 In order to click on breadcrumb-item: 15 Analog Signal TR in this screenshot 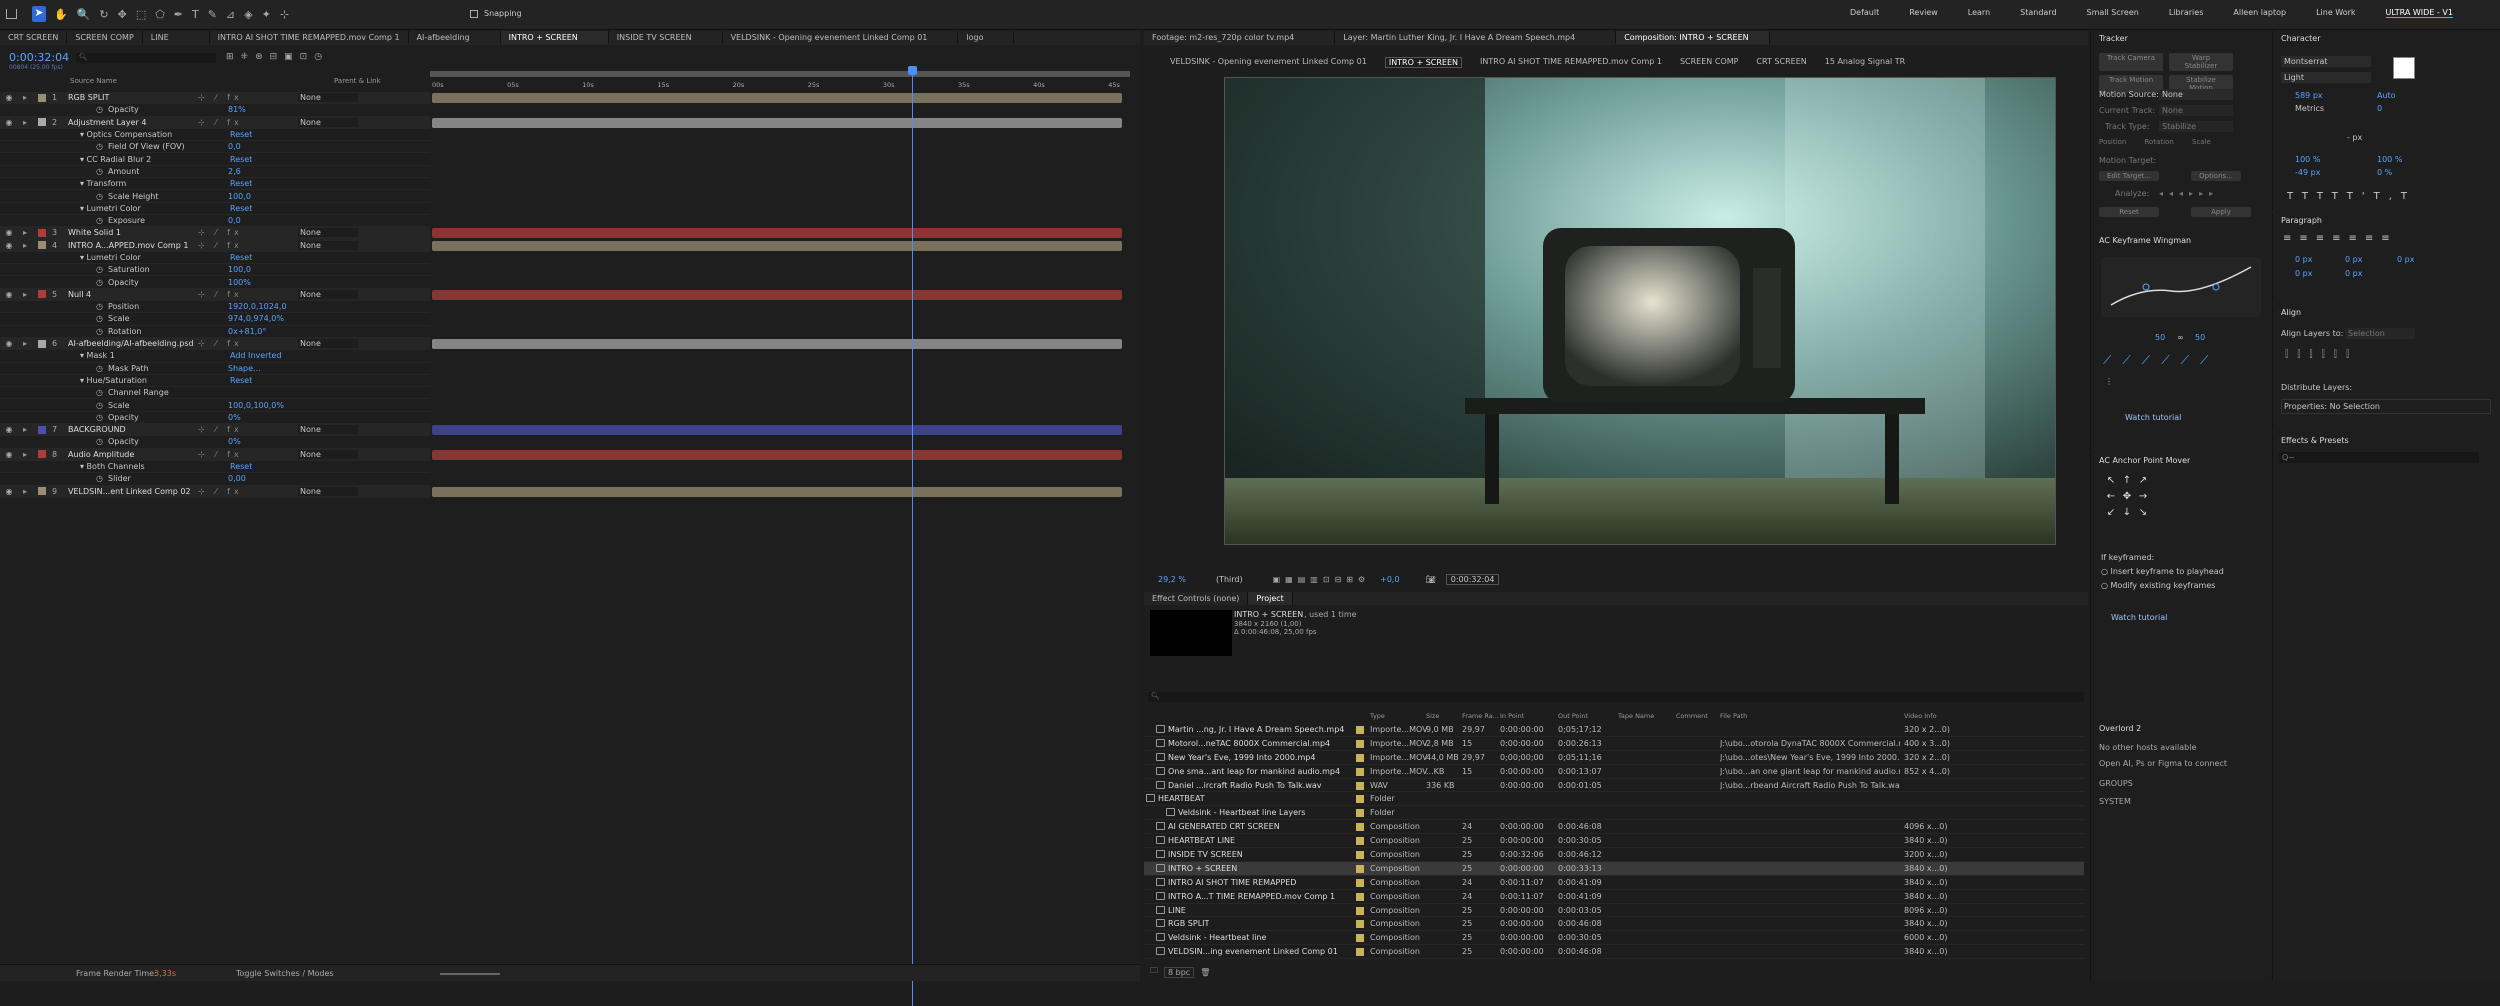, I will do `click(1865, 62)`.